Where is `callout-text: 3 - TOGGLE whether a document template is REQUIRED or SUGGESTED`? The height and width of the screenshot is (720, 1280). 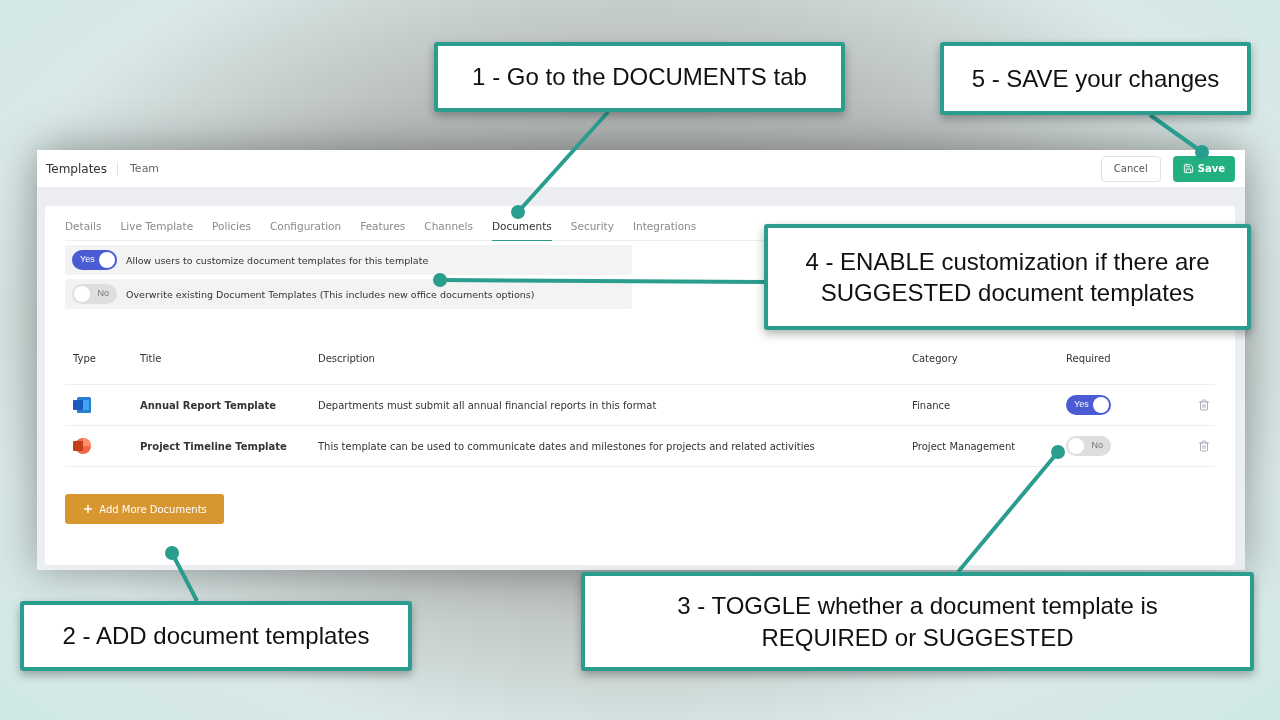
callout-text: 3 - TOGGLE whether a document template is REQUIRED or SUGGESTED is located at coordinates (917, 622).